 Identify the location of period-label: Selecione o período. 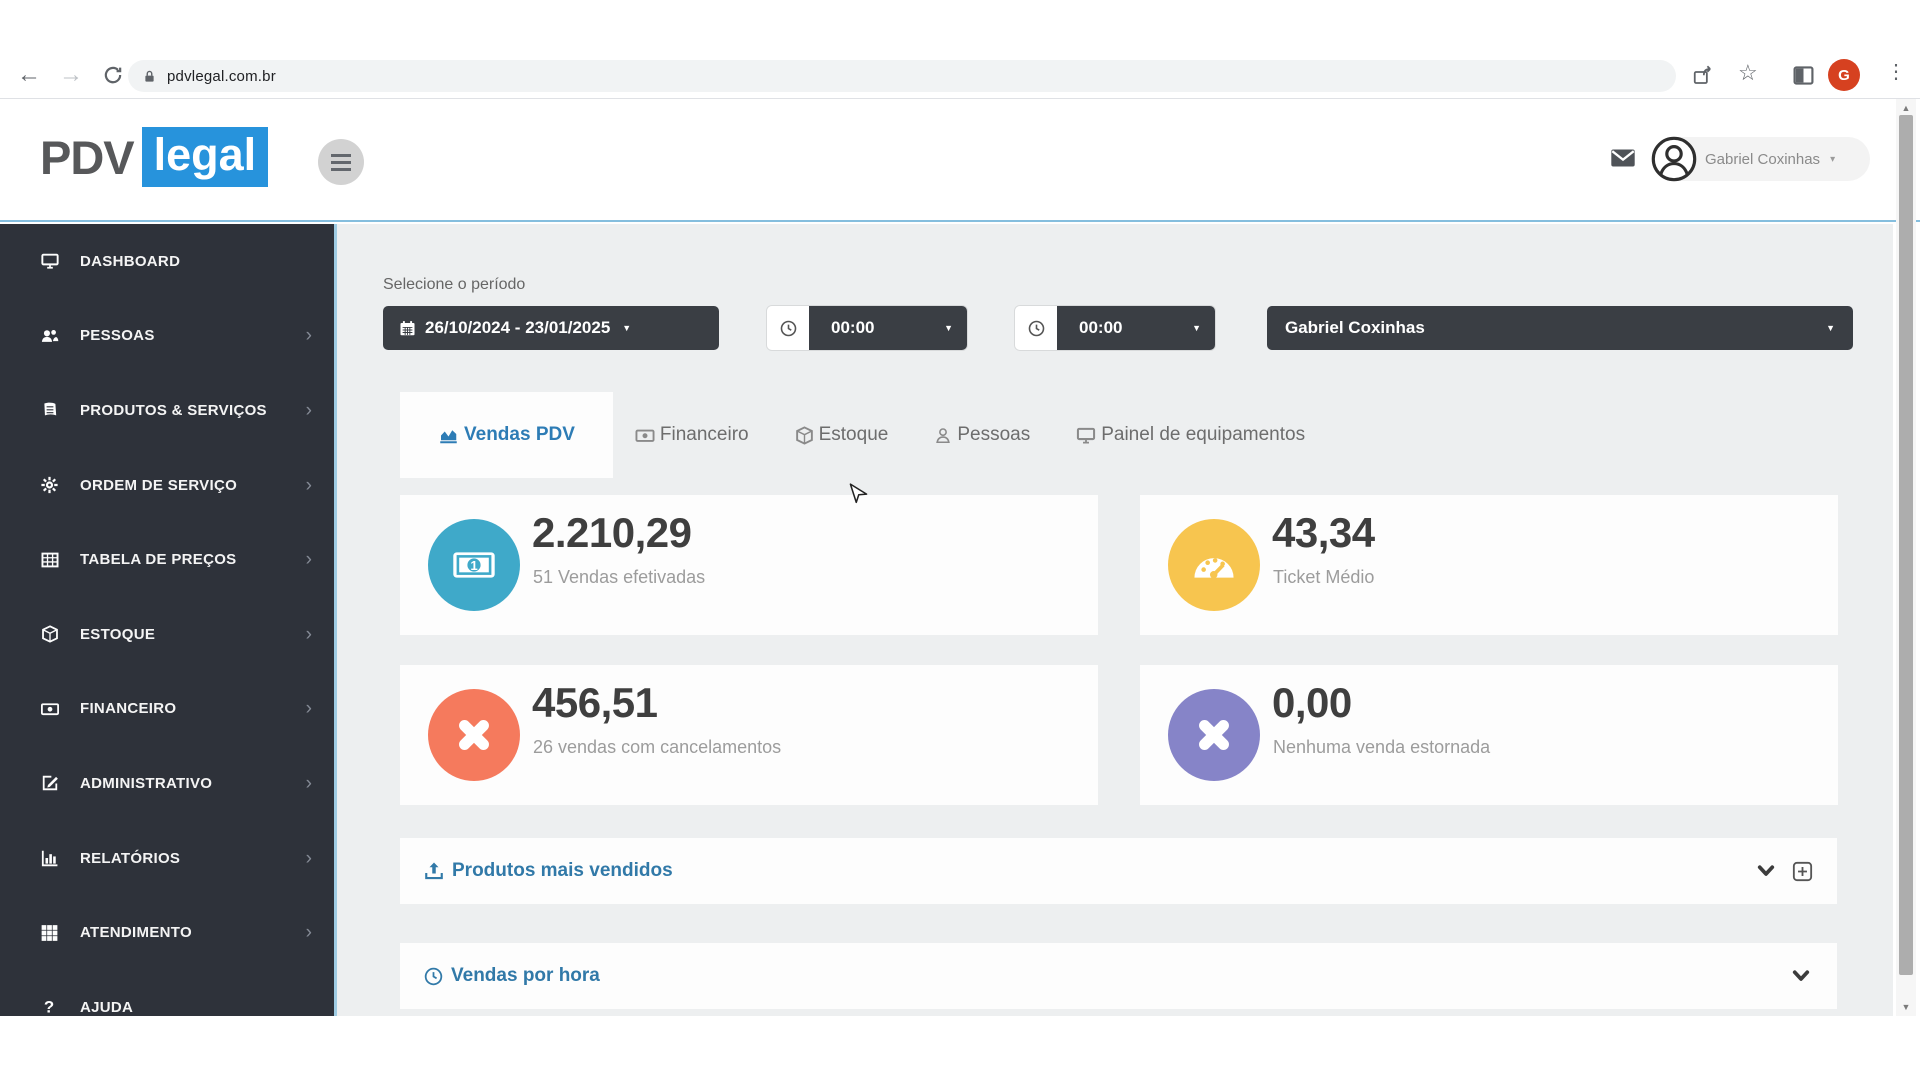
(454, 284).